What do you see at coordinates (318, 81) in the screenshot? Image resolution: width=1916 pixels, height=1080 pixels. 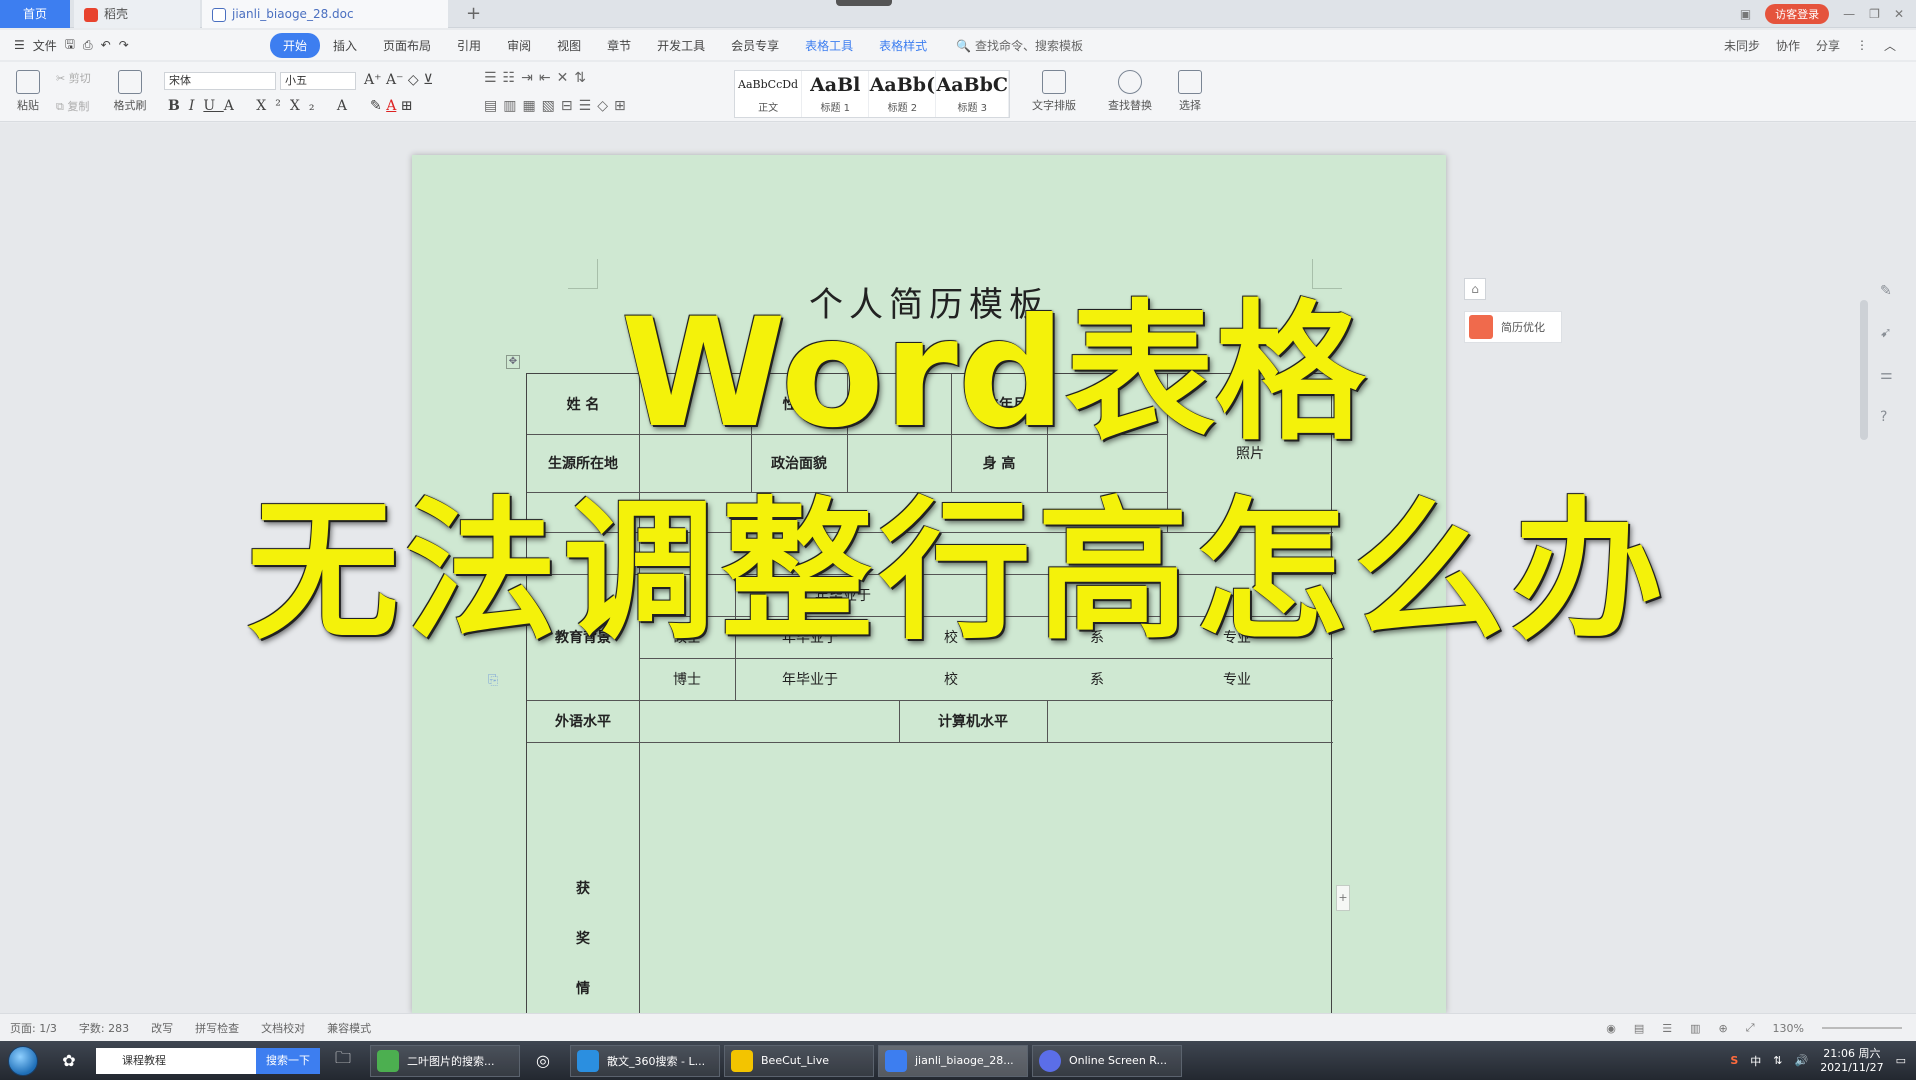 I see `font-size-select: 小五` at bounding box center [318, 81].